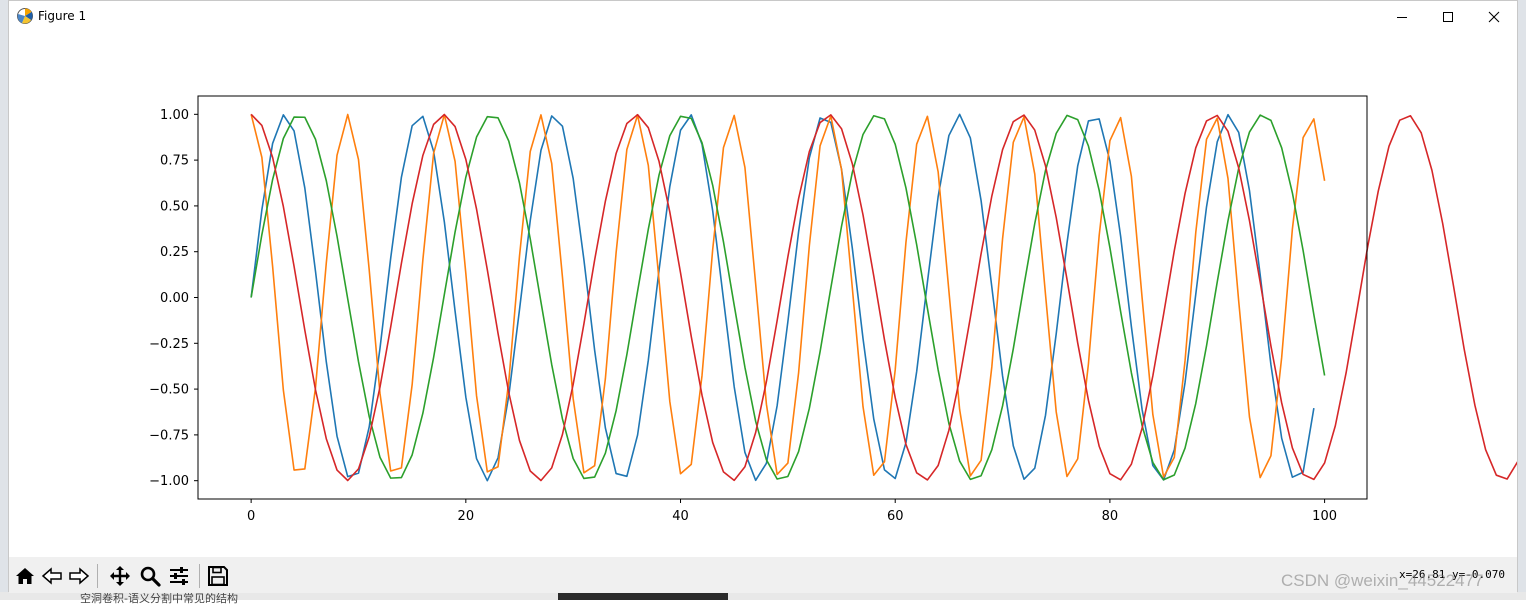 This screenshot has height=606, width=1526. I want to click on x-tick-label: 0, so click(251, 516).